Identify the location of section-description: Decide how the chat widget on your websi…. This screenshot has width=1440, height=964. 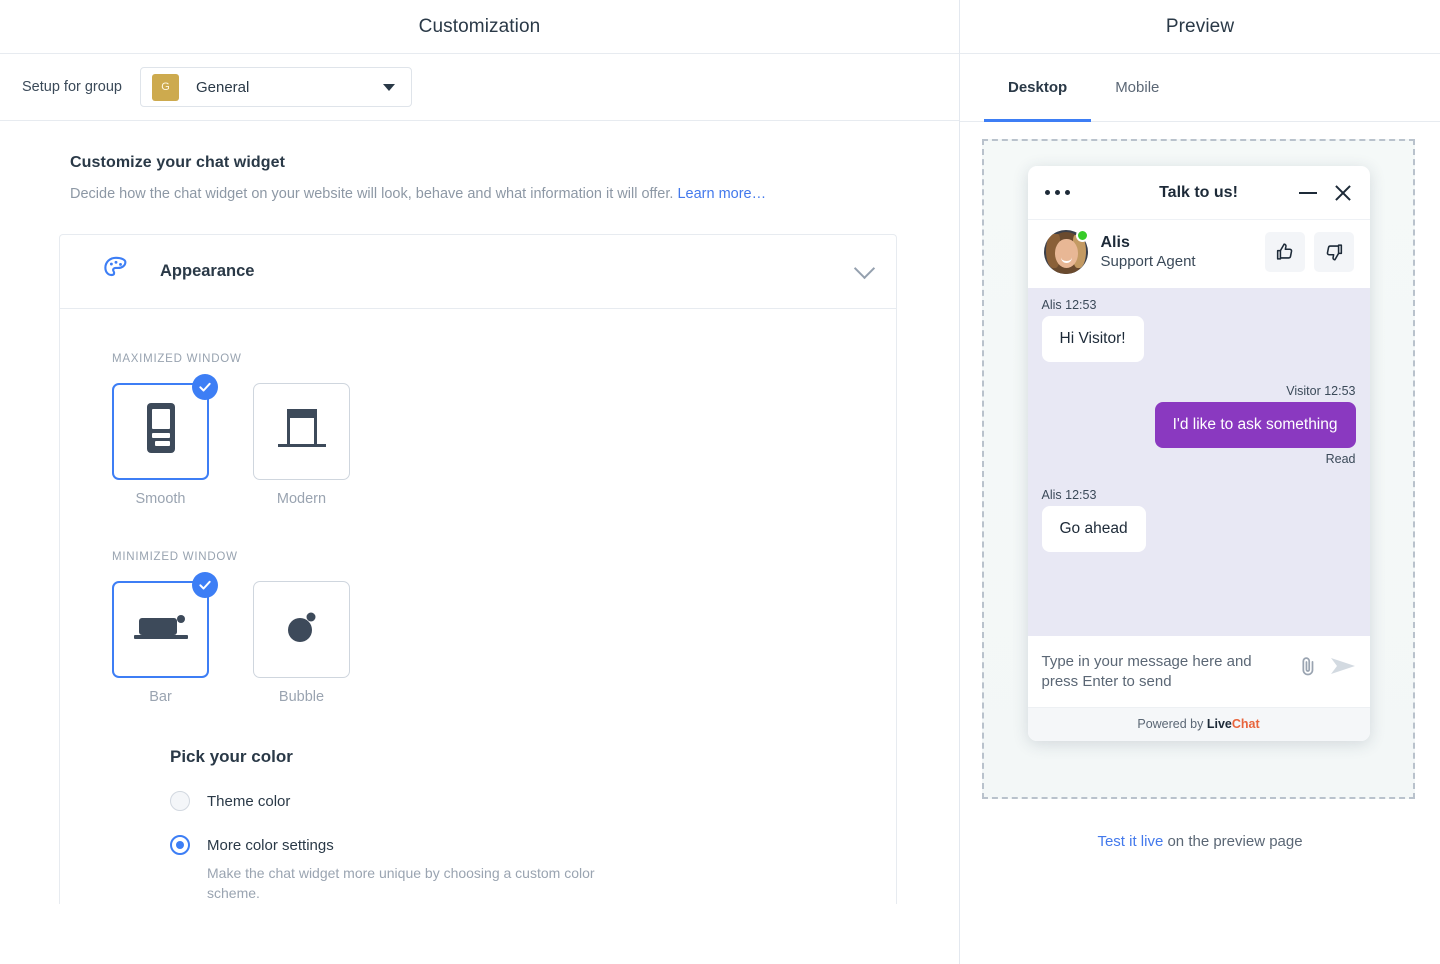
(479, 194).